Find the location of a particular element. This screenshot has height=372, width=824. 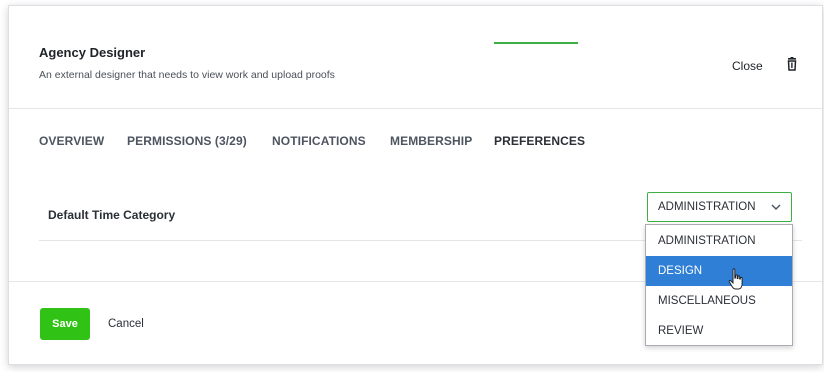

dropdown-option-review: REVIEW is located at coordinates (719, 331).